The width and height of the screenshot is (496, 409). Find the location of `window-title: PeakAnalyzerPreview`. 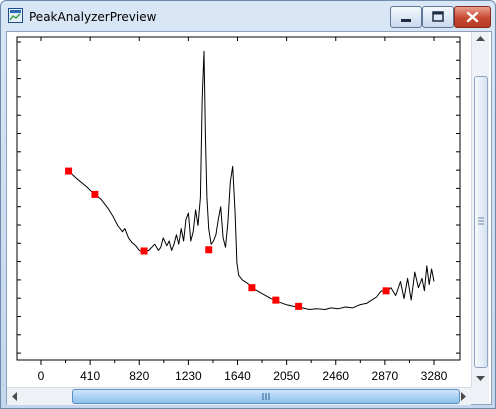

window-title: PeakAnalyzerPreview is located at coordinates (93, 17).